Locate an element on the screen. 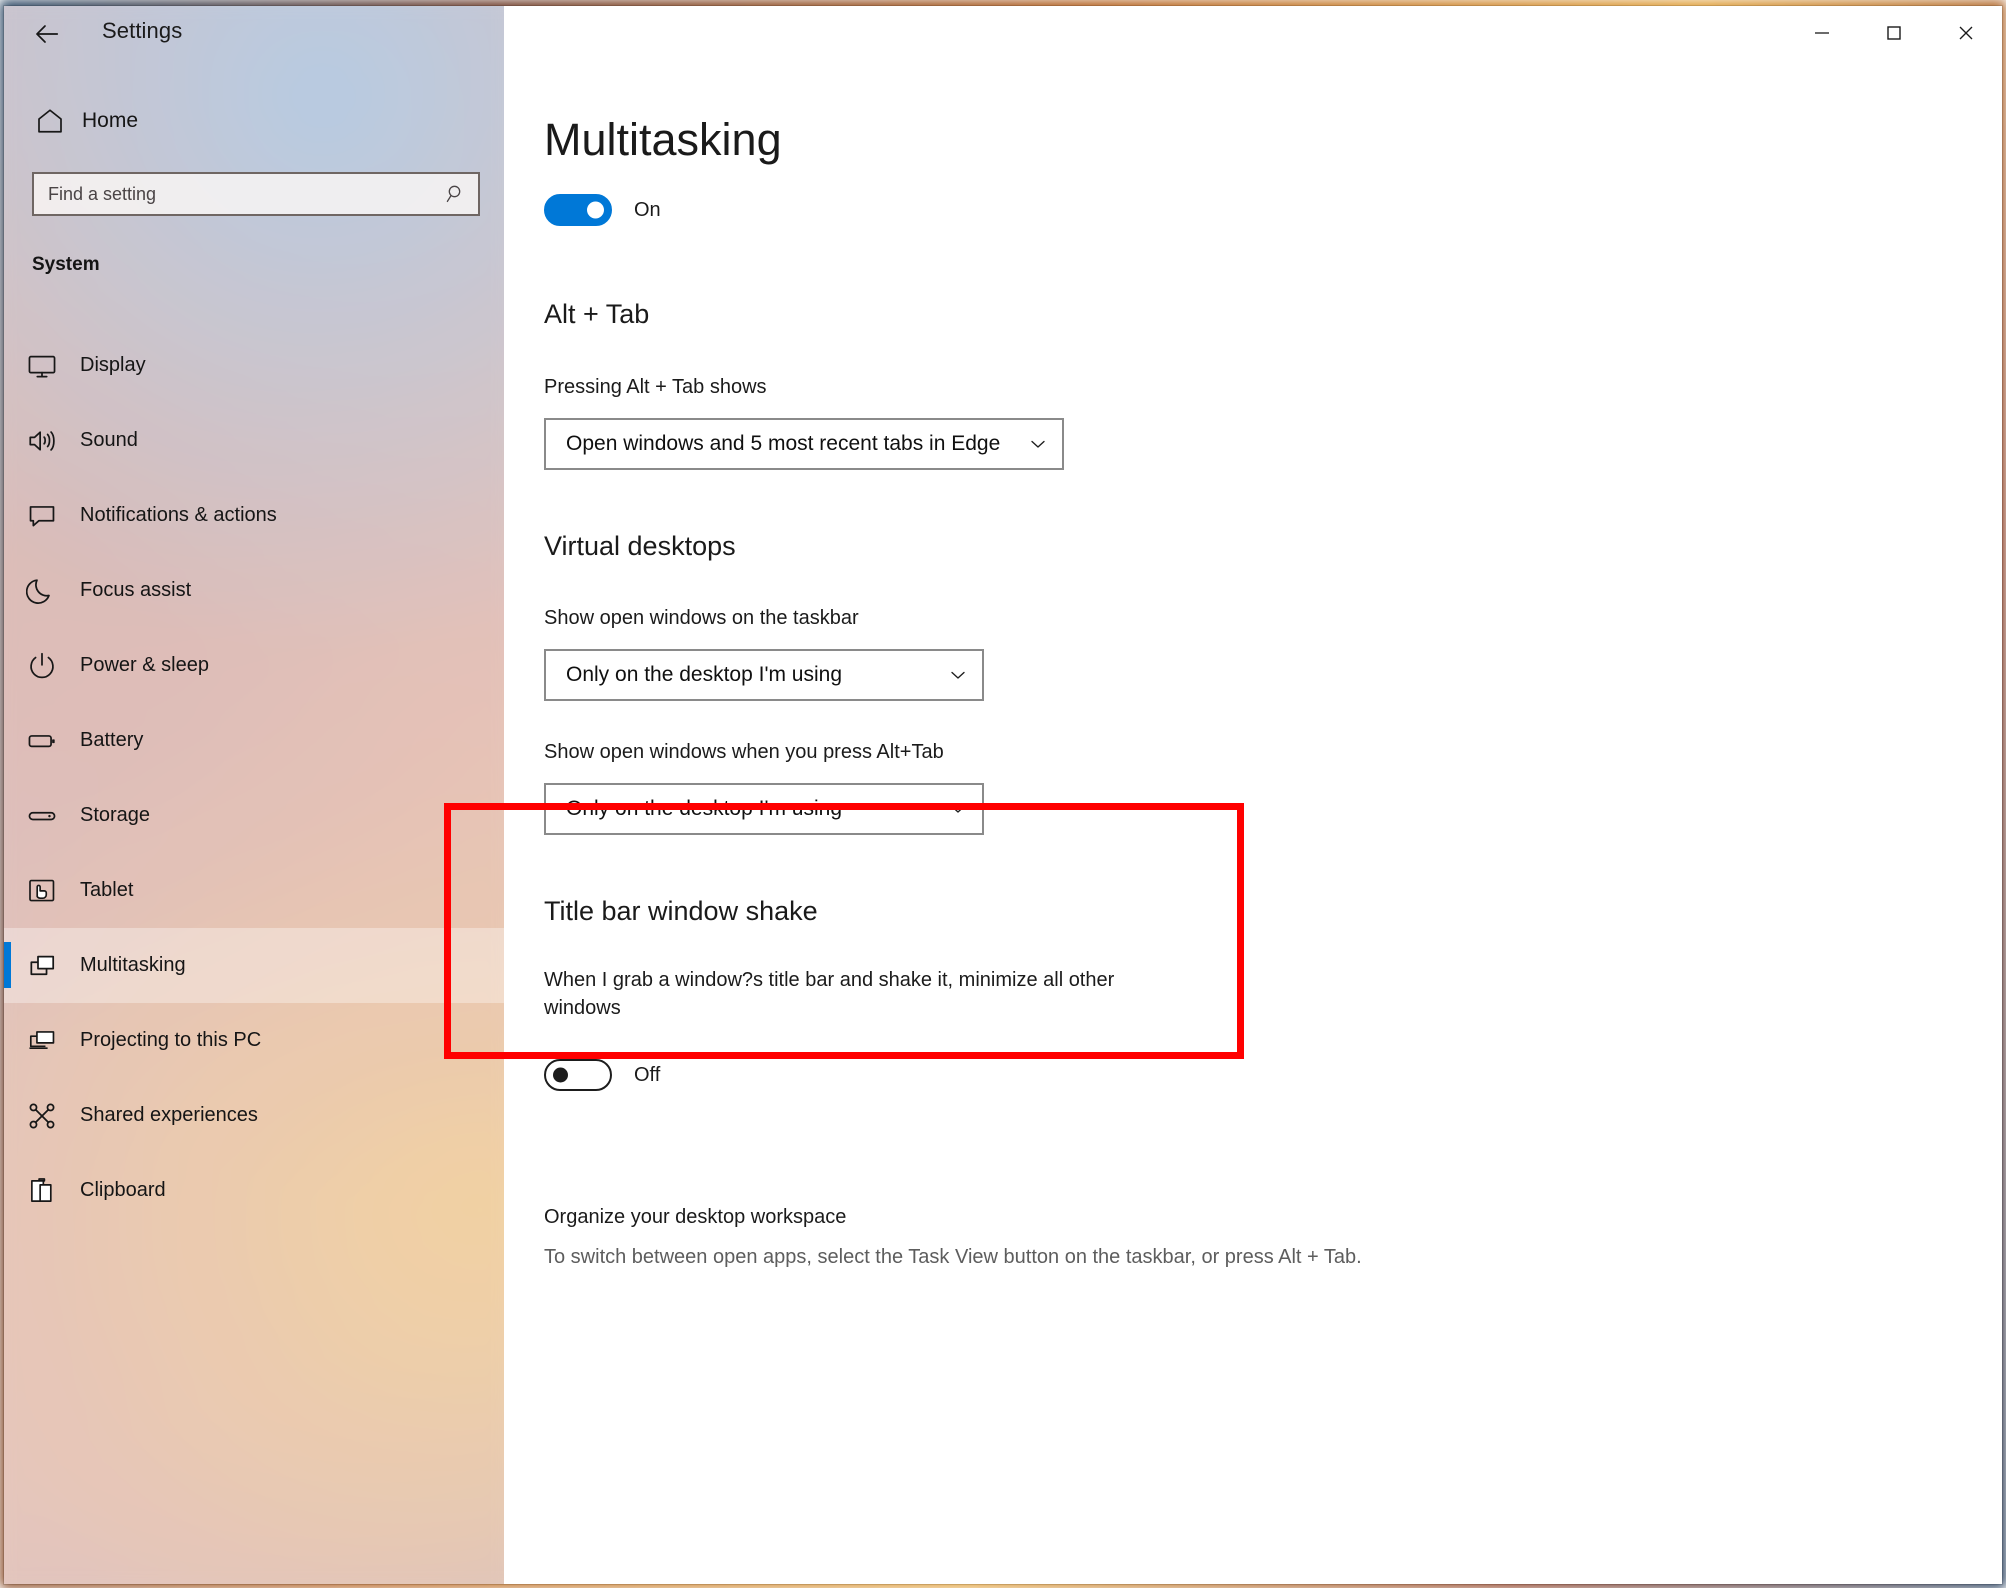 Image resolution: width=2006 pixels, height=1588 pixels. monitor-icon is located at coordinates (42, 366).